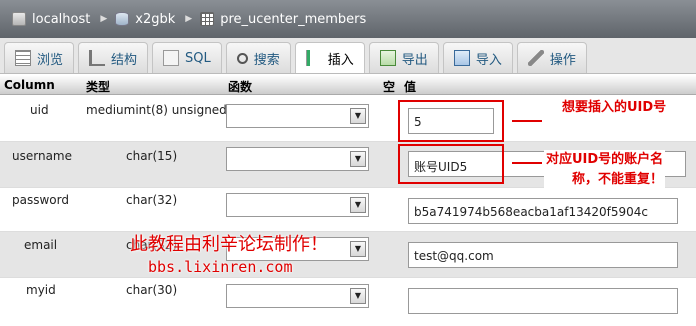 This screenshot has width=696, height=326. What do you see at coordinates (240, 87) in the screenshot?
I see `header-function: 函数` at bounding box center [240, 87].